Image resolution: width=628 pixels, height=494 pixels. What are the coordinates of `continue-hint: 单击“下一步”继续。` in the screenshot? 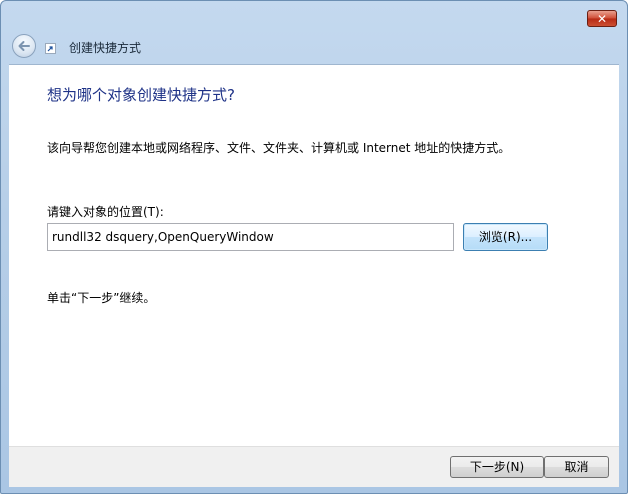 It's located at (101, 298).